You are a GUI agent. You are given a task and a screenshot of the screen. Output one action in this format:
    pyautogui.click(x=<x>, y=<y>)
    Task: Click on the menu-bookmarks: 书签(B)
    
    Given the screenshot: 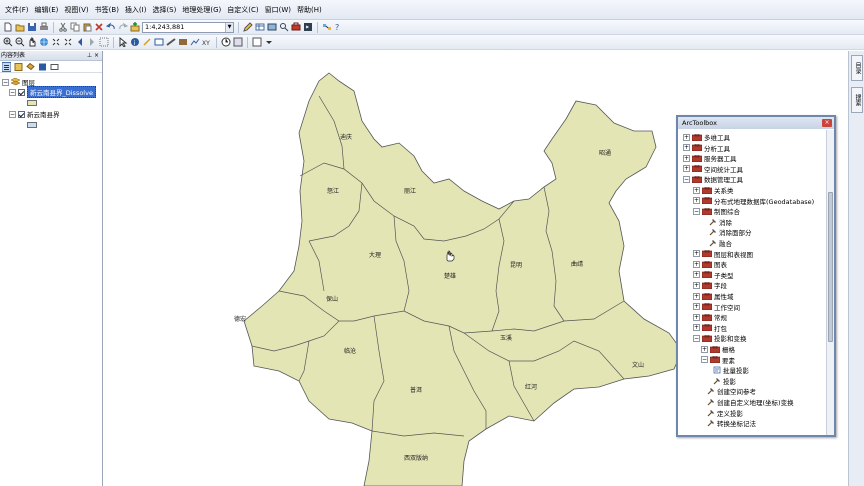 What is the action you would take?
    pyautogui.click(x=107, y=10)
    